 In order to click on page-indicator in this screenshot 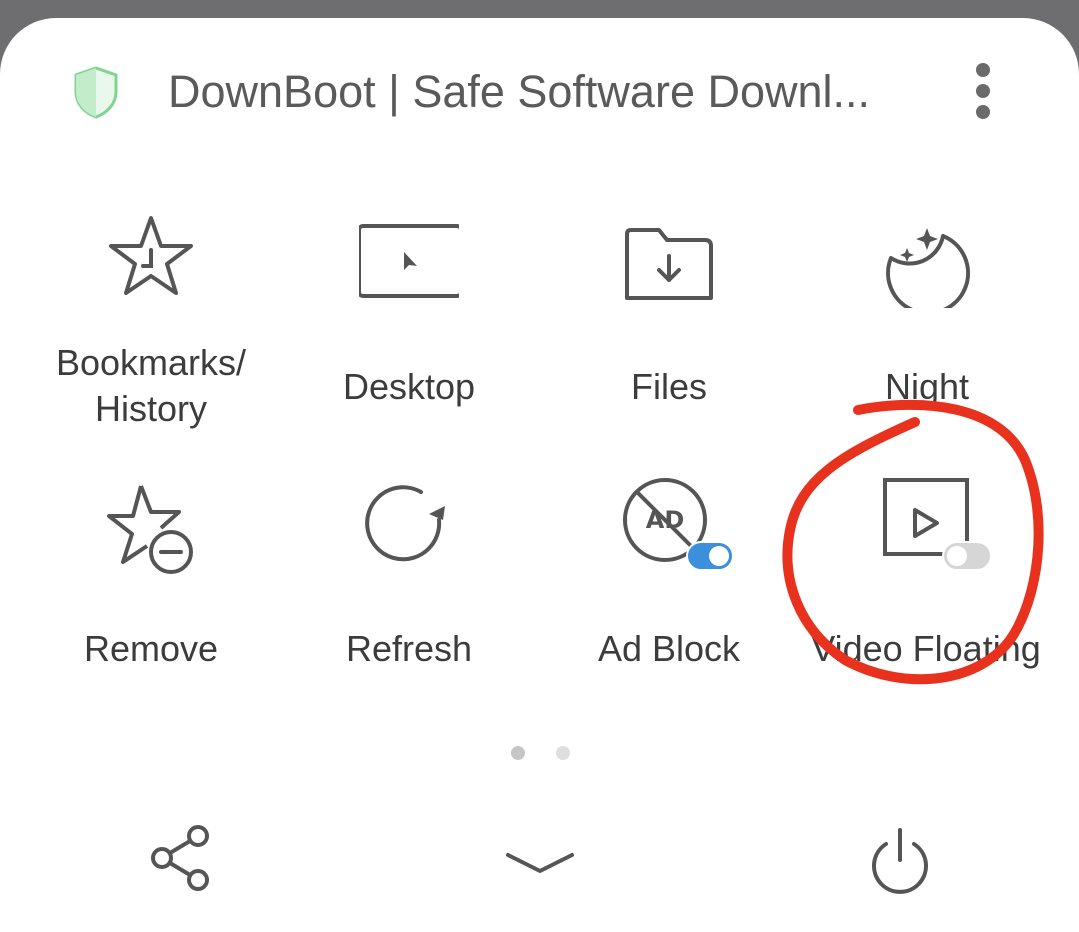, I will do `click(540, 756)`.